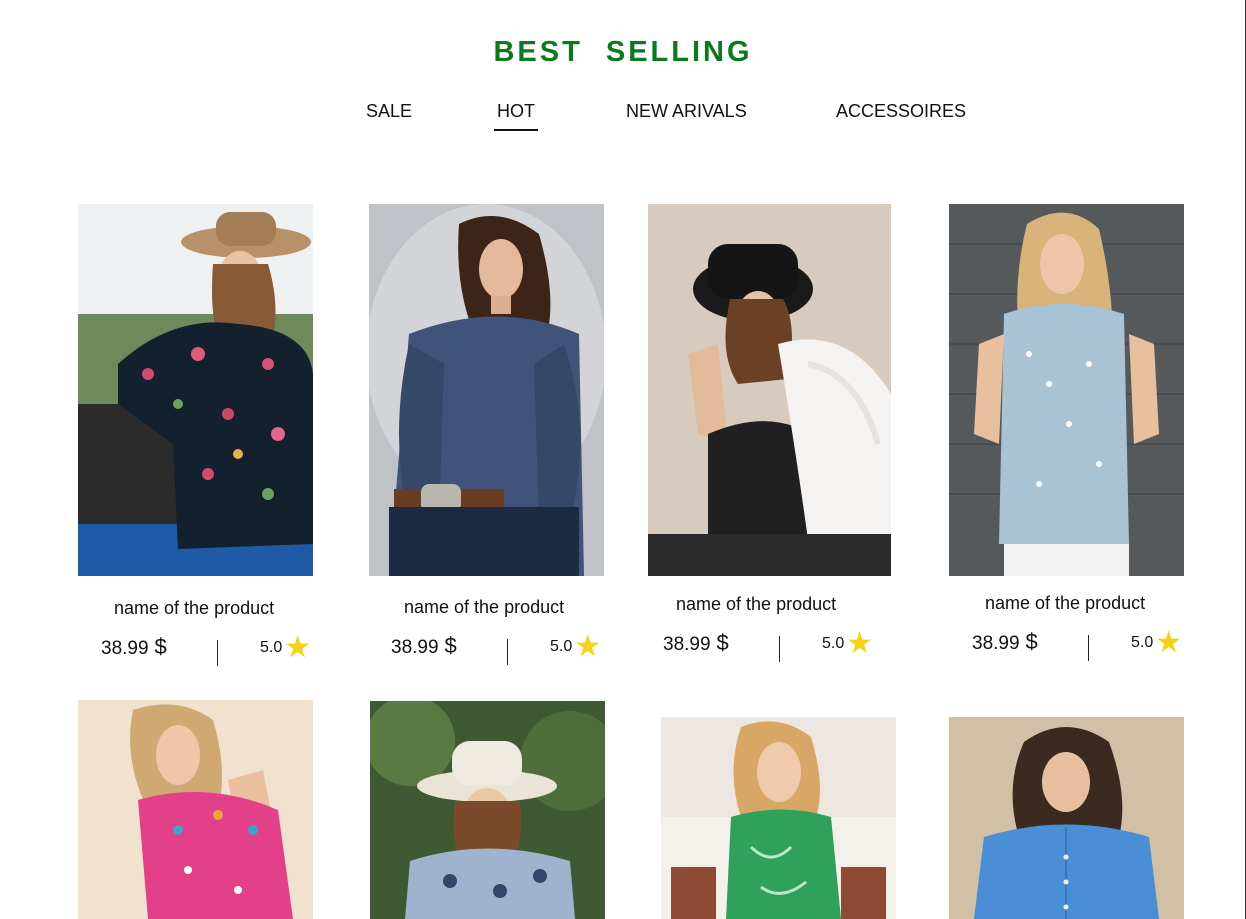  I want to click on section-title: BEST SELLING, so click(623, 52).